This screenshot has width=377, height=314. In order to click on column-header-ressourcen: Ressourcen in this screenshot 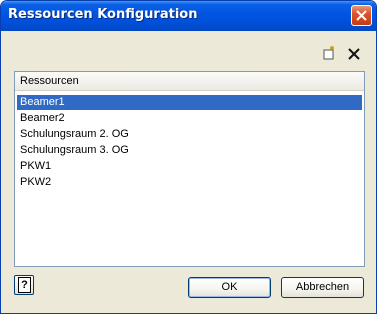, I will do `click(49, 81)`.